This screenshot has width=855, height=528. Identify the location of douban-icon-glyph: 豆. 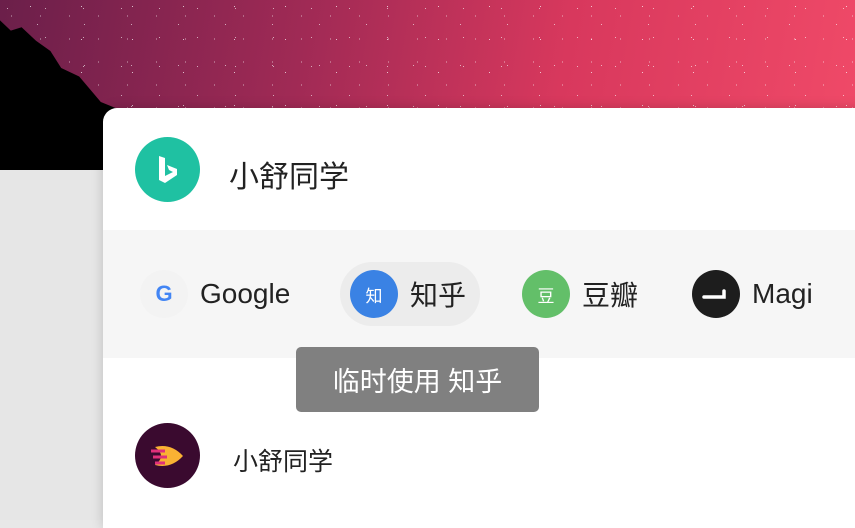
(546, 296).